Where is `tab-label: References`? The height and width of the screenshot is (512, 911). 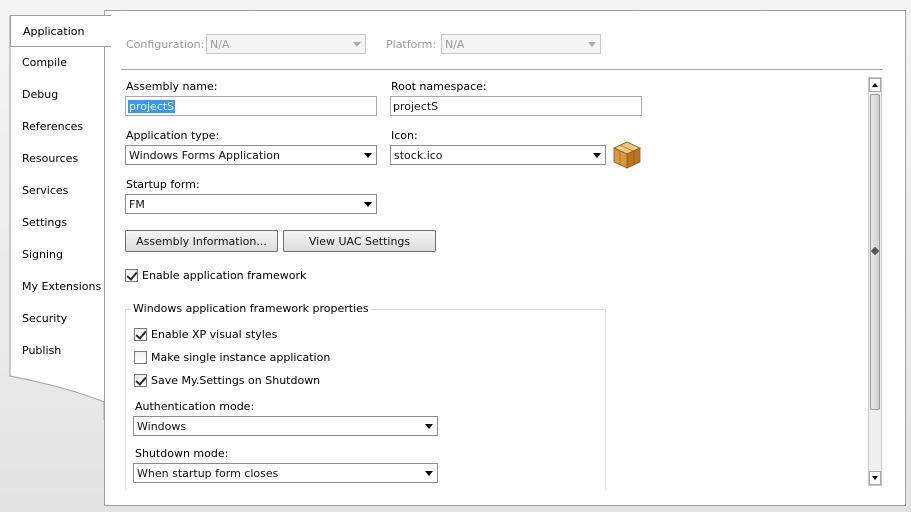 tab-label: References is located at coordinates (53, 126).